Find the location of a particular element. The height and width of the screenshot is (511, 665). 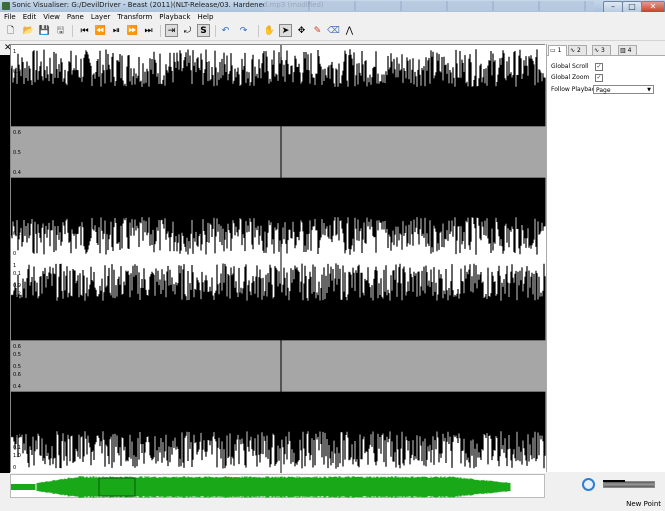

global-scroll-checkbox: ✓ is located at coordinates (599, 67).